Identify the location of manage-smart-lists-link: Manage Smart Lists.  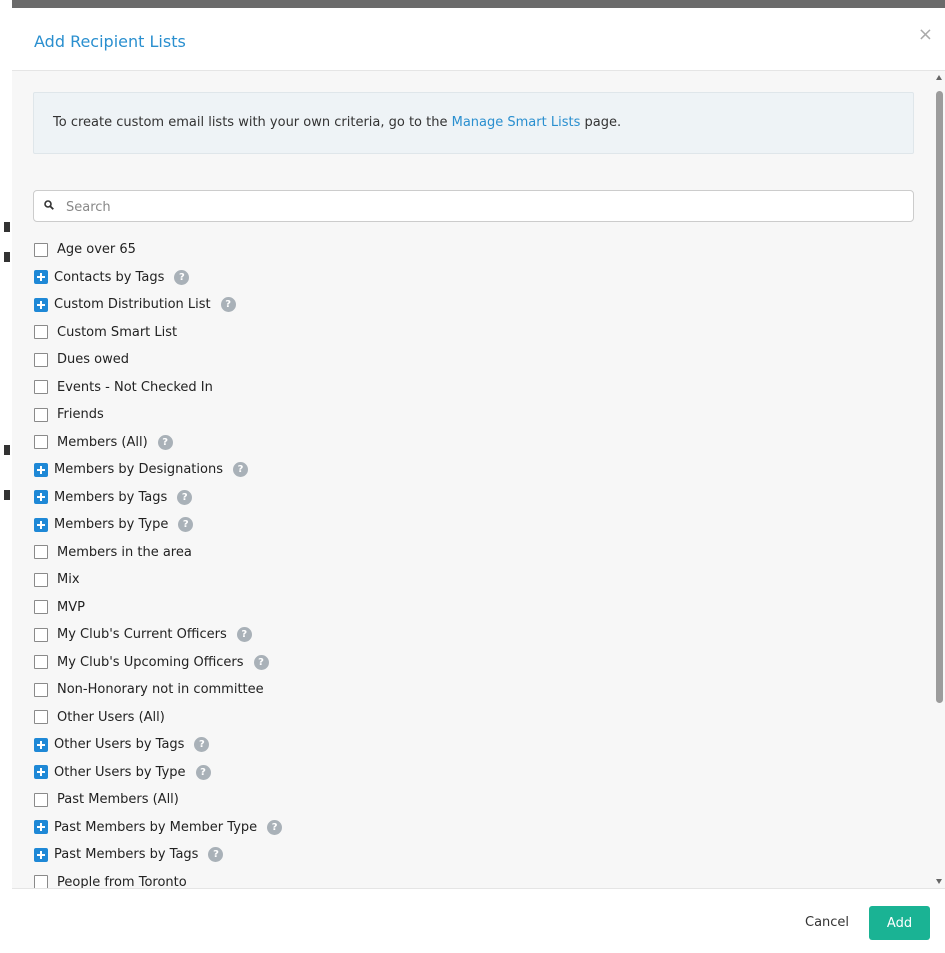
(516, 122).